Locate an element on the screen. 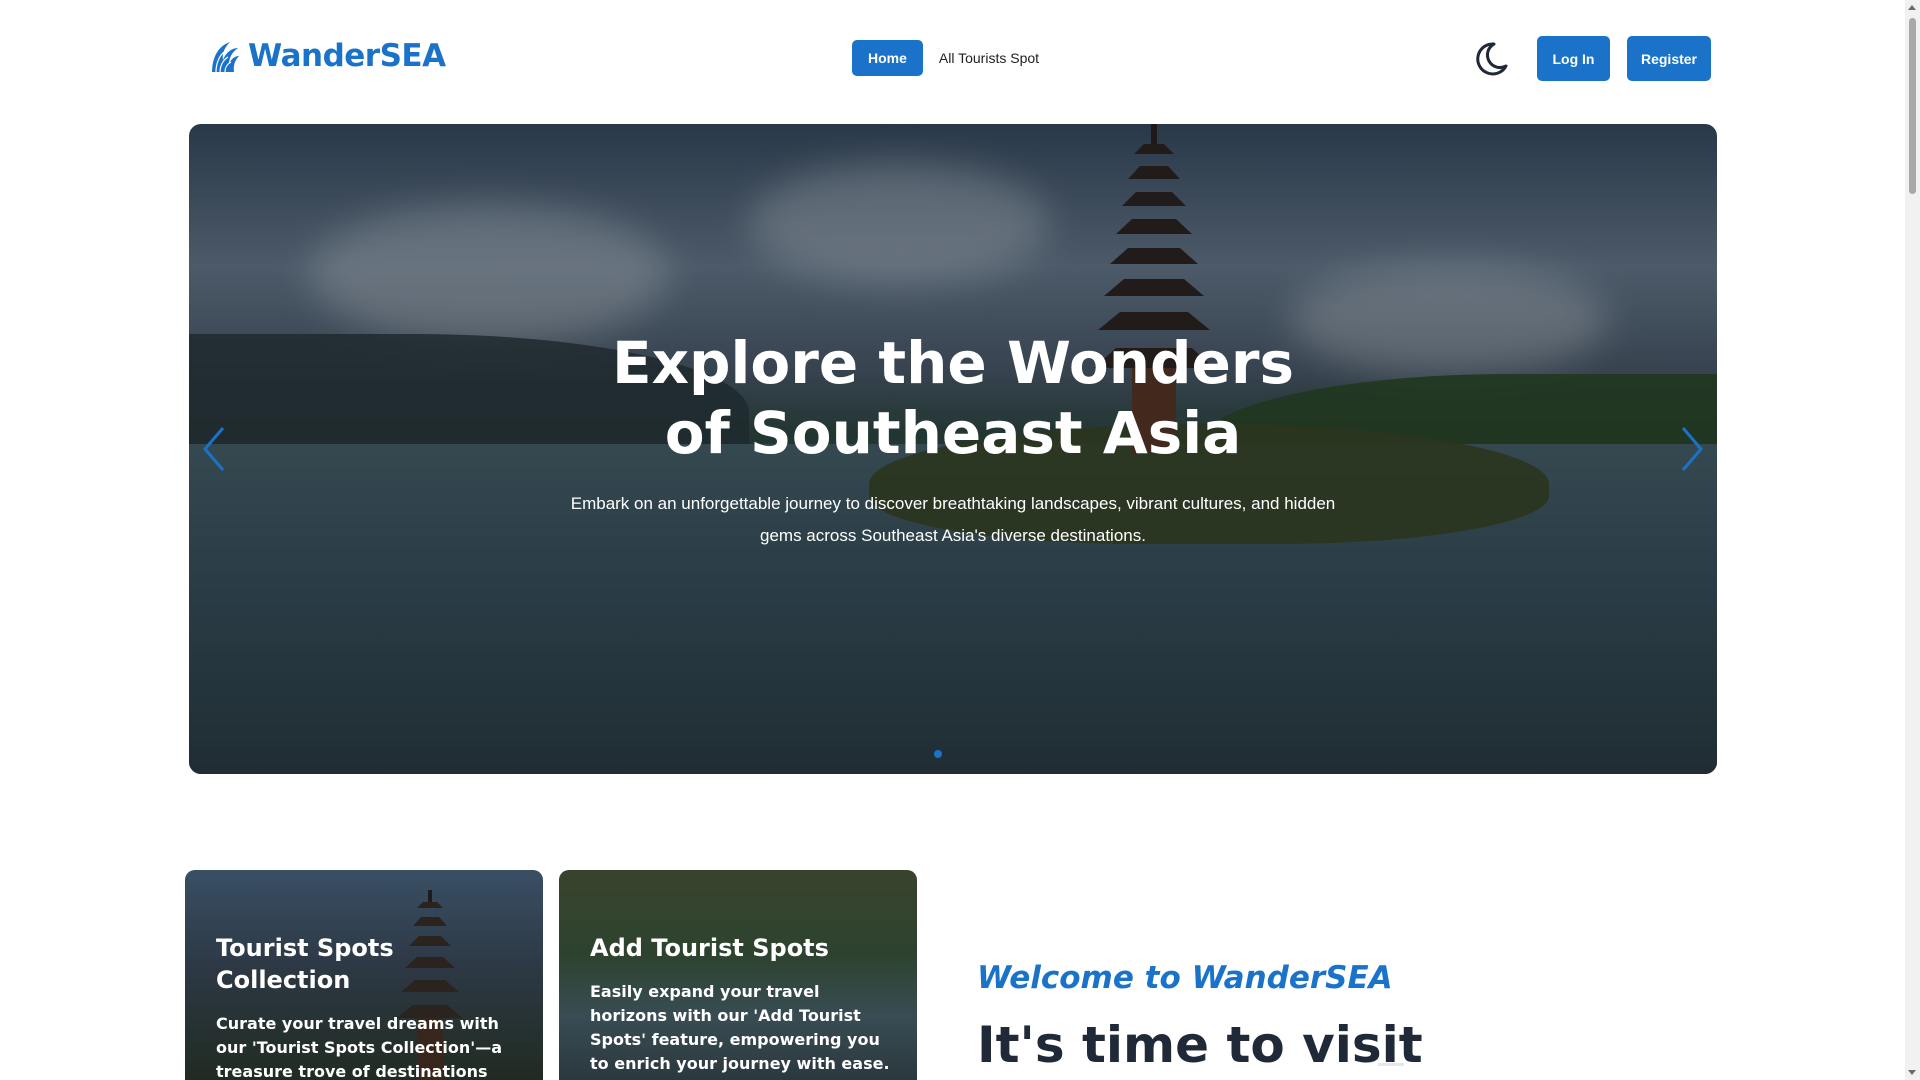 The width and height of the screenshot is (1920, 1080). carousel-dot-active is located at coordinates (938, 754).